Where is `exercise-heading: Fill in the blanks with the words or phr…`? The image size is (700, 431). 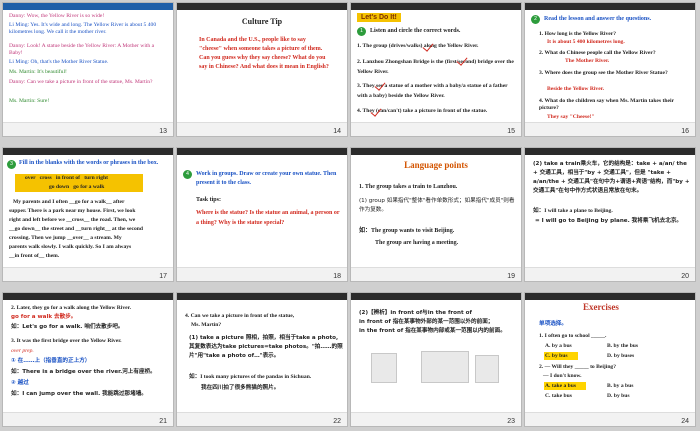 exercise-heading: Fill in the blanks with the words or phr… is located at coordinates (89, 163).